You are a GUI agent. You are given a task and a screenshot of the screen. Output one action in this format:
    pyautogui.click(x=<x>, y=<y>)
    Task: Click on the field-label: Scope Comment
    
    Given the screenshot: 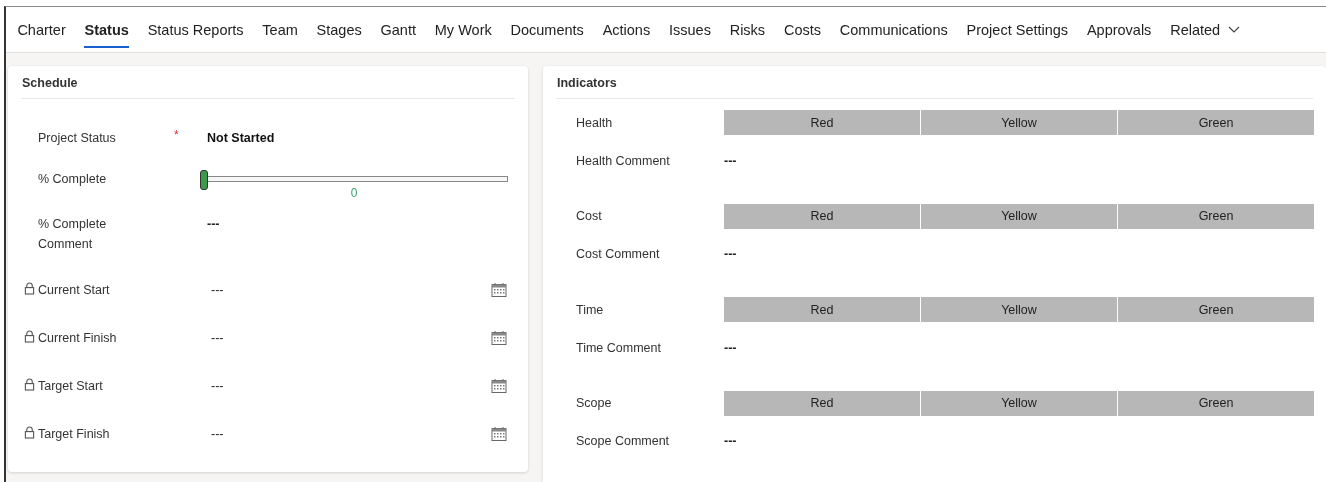 What is the action you would take?
    pyautogui.click(x=623, y=441)
    